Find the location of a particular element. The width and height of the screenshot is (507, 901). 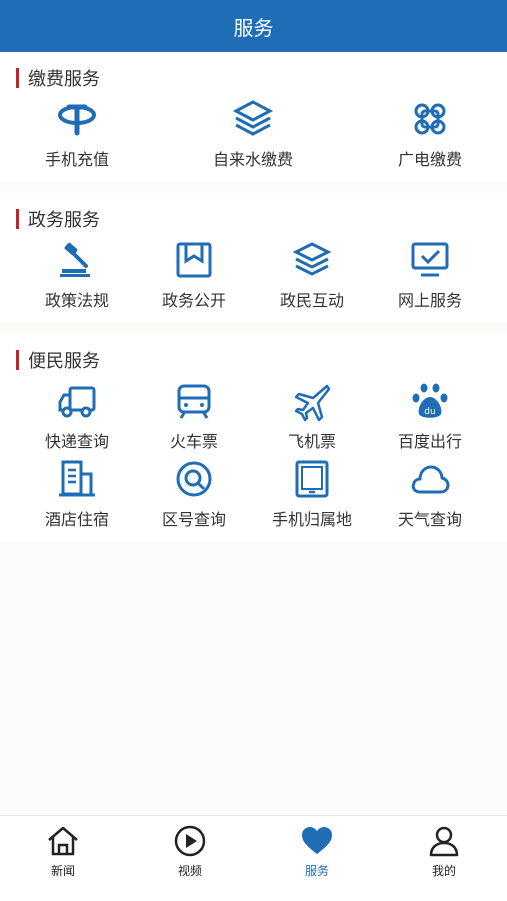

gavel-icon is located at coordinates (75, 259).